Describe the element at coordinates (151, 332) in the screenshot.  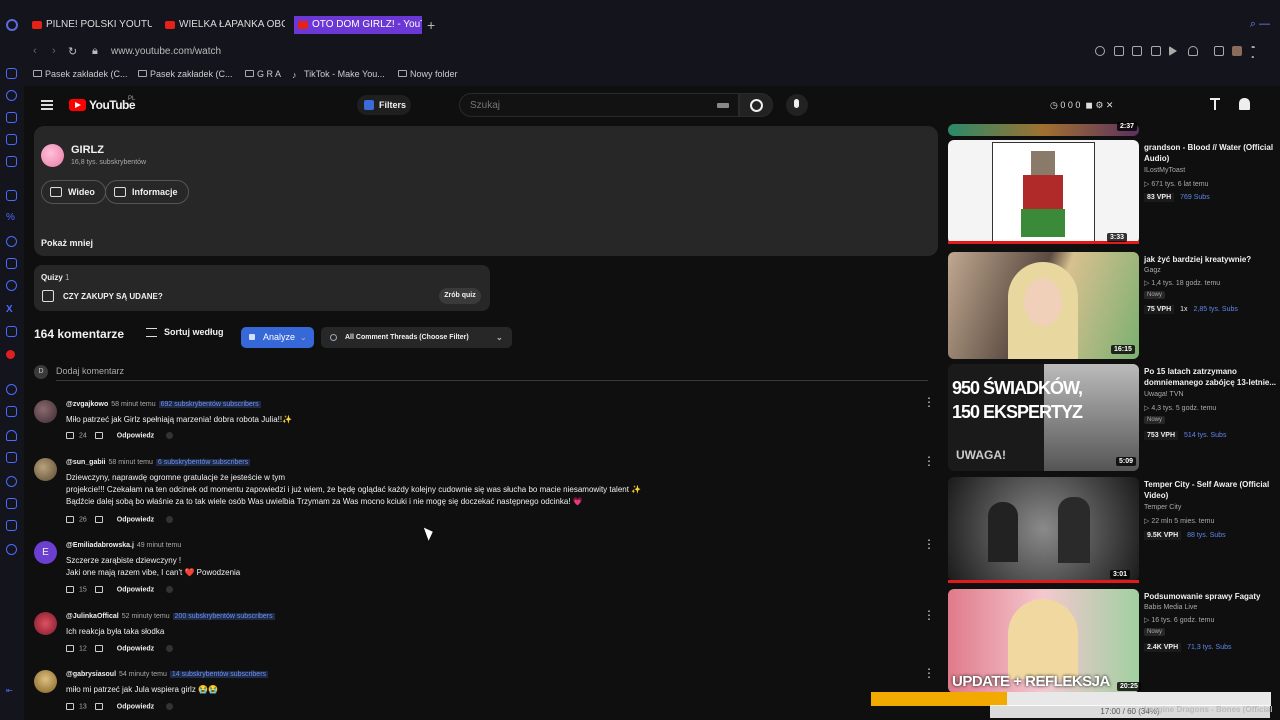
I see `sort-icon` at that location.